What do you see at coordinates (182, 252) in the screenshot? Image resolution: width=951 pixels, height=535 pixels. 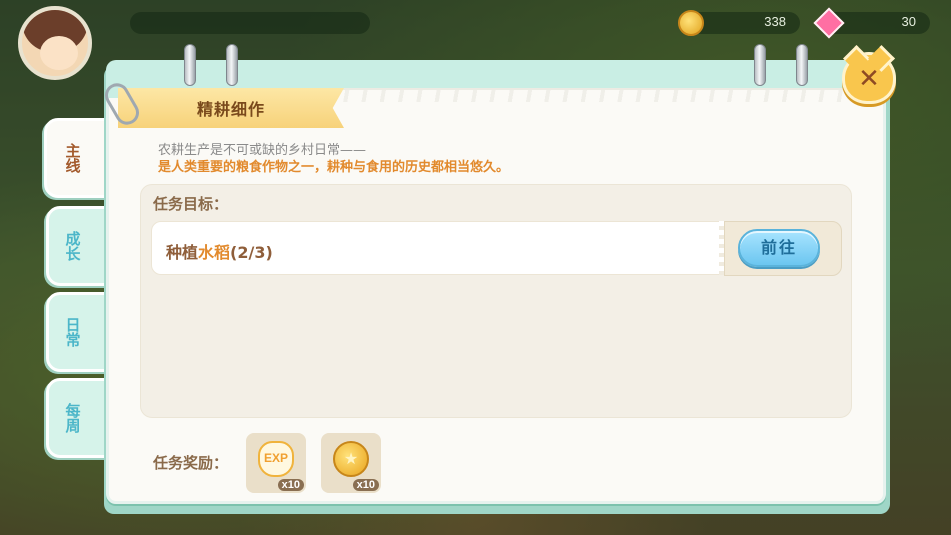 I see `task-name-prefix: 种植` at bounding box center [182, 252].